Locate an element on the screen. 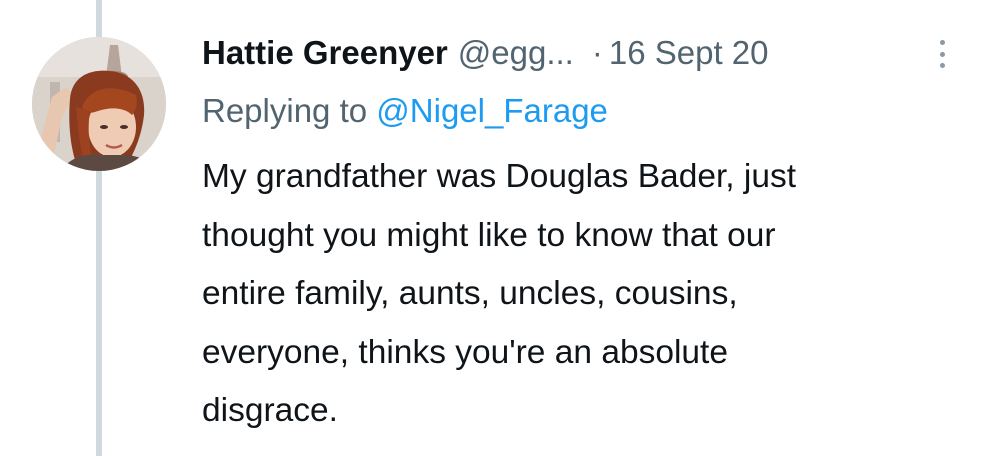  avatar is located at coordinates (99, 104).